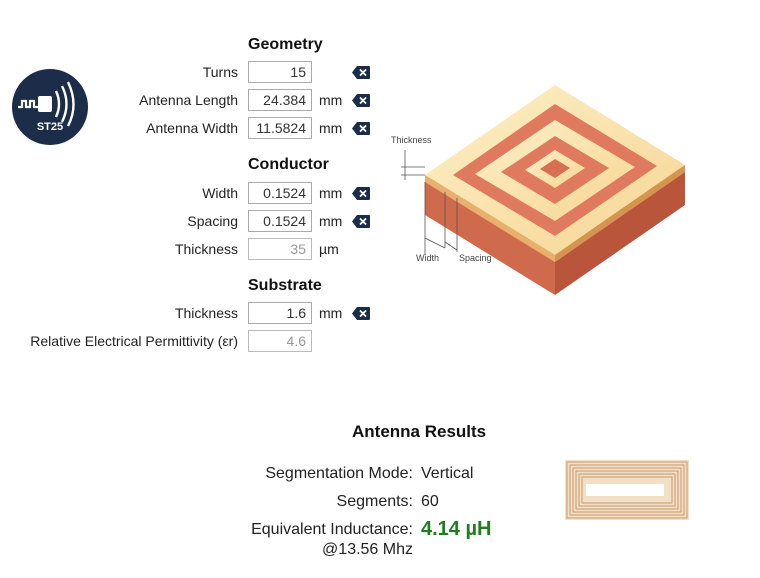 The height and width of the screenshot is (578, 760). I want to click on conductor-thickness-unit: µm, so click(329, 249).